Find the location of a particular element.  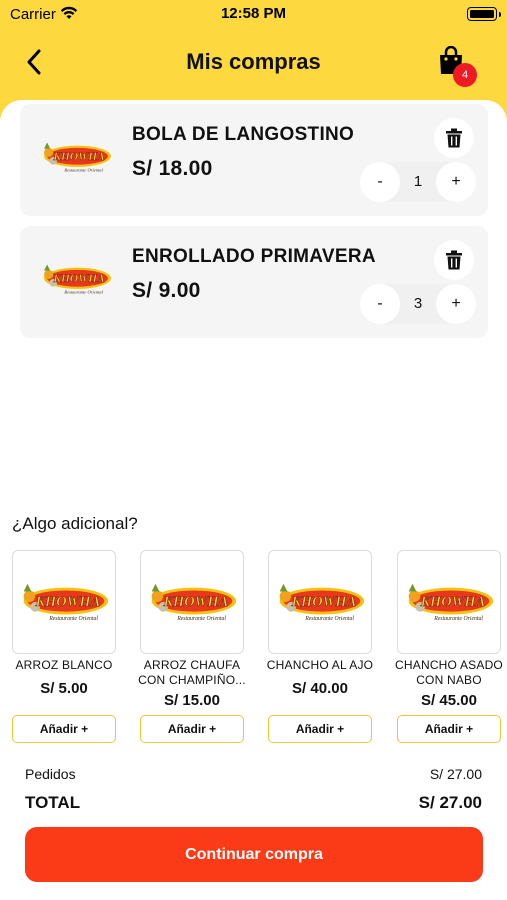

quantity-value: 3 is located at coordinates (418, 303).